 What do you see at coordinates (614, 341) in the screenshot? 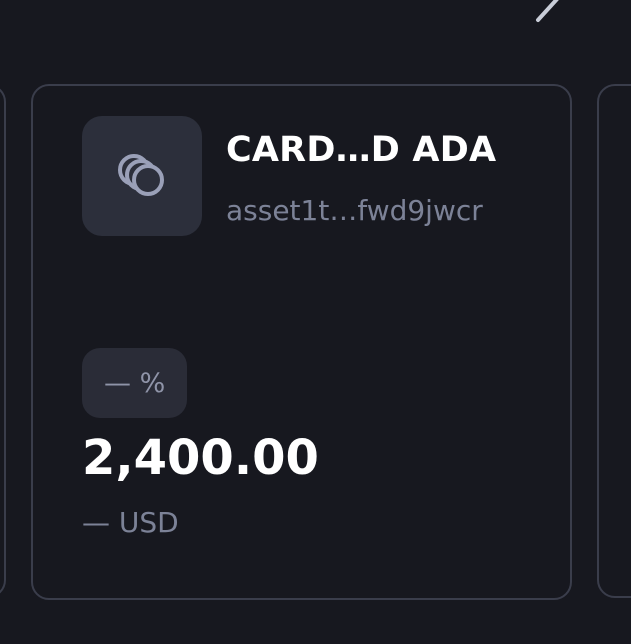
I see `next-token-card` at bounding box center [614, 341].